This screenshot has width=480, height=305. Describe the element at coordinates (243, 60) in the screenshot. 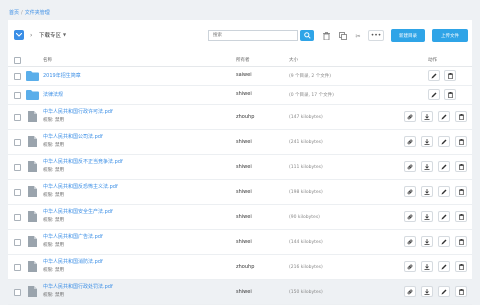

I see `header-owner: 所有者` at that location.